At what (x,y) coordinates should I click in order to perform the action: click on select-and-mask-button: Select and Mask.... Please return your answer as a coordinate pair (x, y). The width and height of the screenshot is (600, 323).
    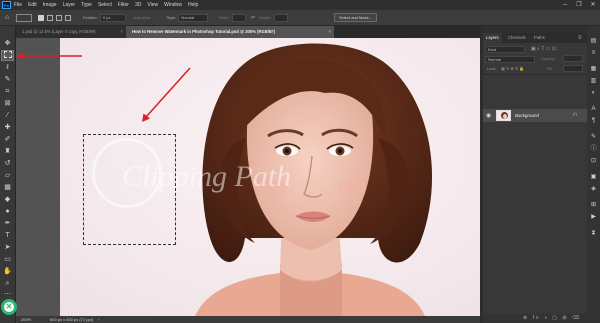
    Looking at the image, I should click on (355, 17).